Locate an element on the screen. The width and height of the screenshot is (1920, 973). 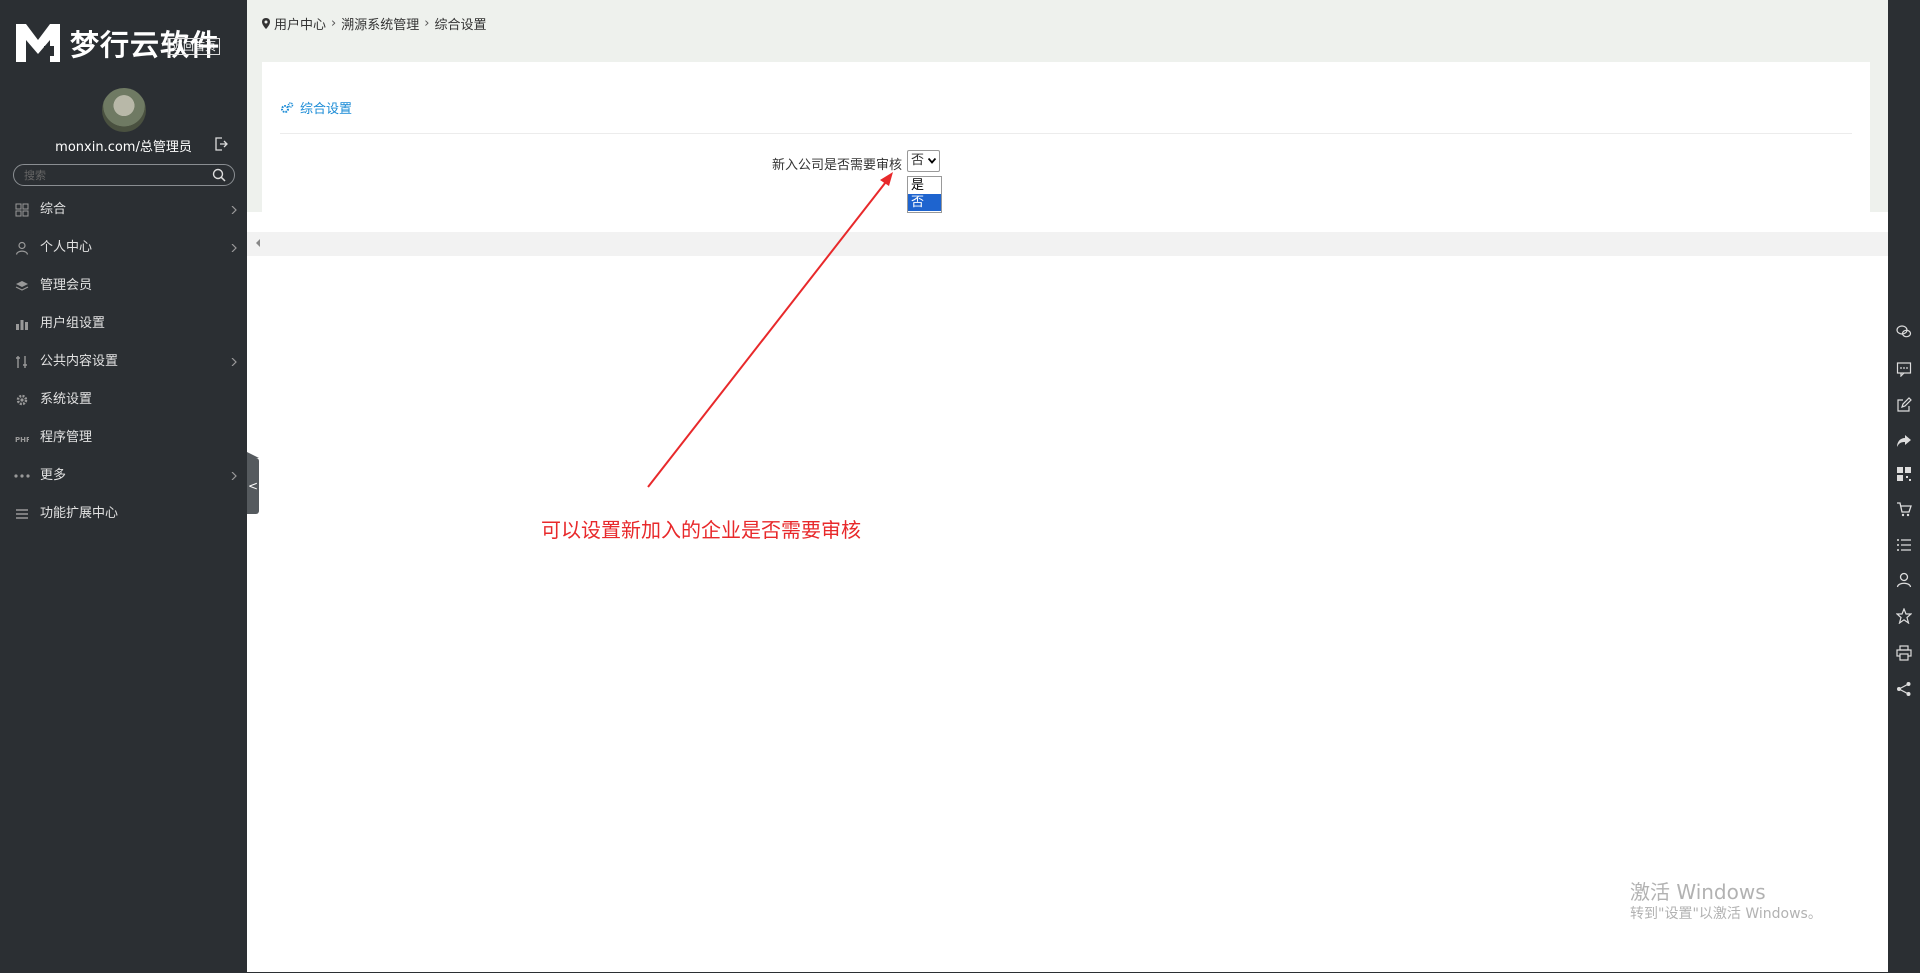
sidebar-item-program-management: PHP 程序管理 is located at coordinates (123, 440).